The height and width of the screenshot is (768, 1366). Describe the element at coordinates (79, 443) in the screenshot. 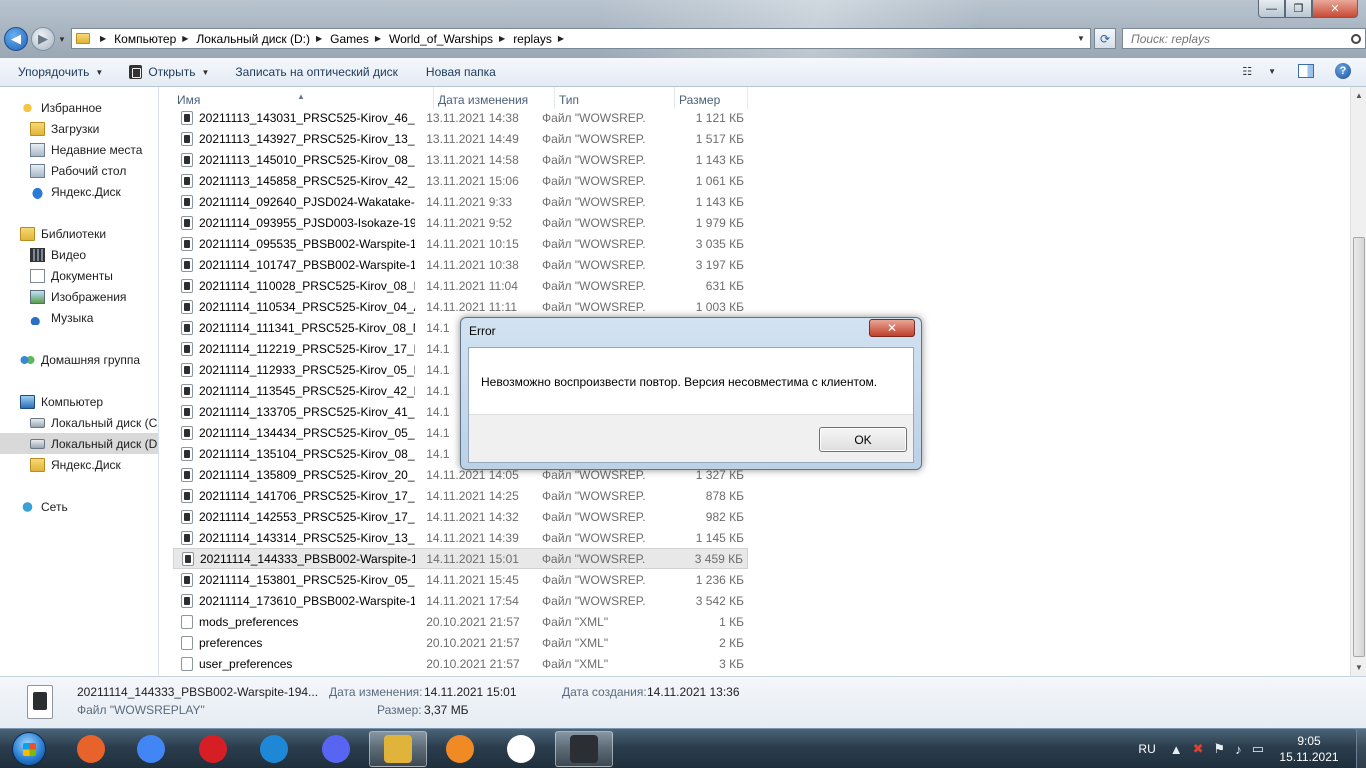

I see `nav-disk-d: Локальный диск (D` at that location.